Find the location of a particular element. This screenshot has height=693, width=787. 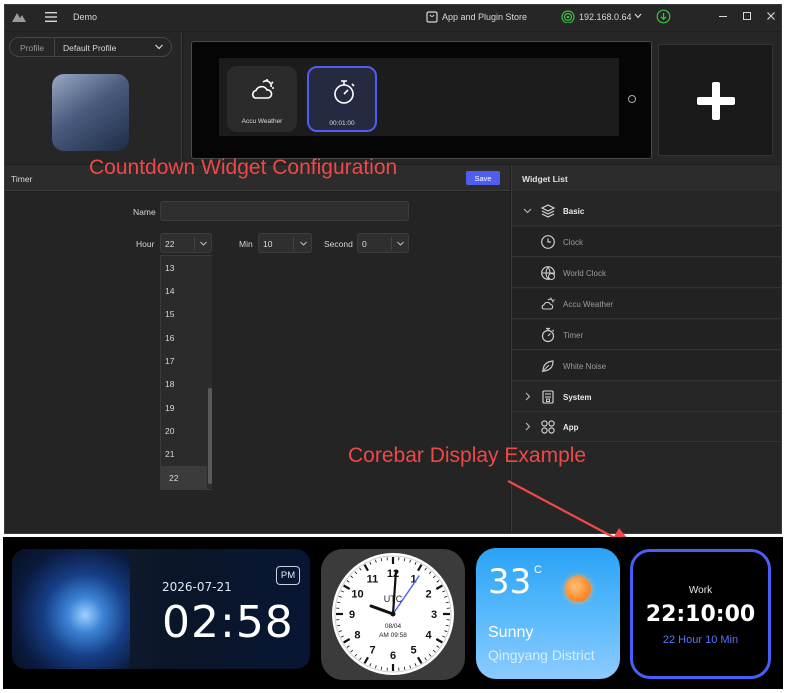

widget-item-clock: Clock is located at coordinates (646, 242).